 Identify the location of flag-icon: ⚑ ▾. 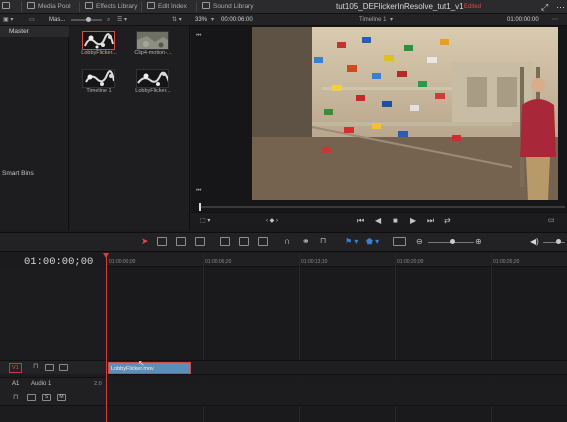
(351, 242).